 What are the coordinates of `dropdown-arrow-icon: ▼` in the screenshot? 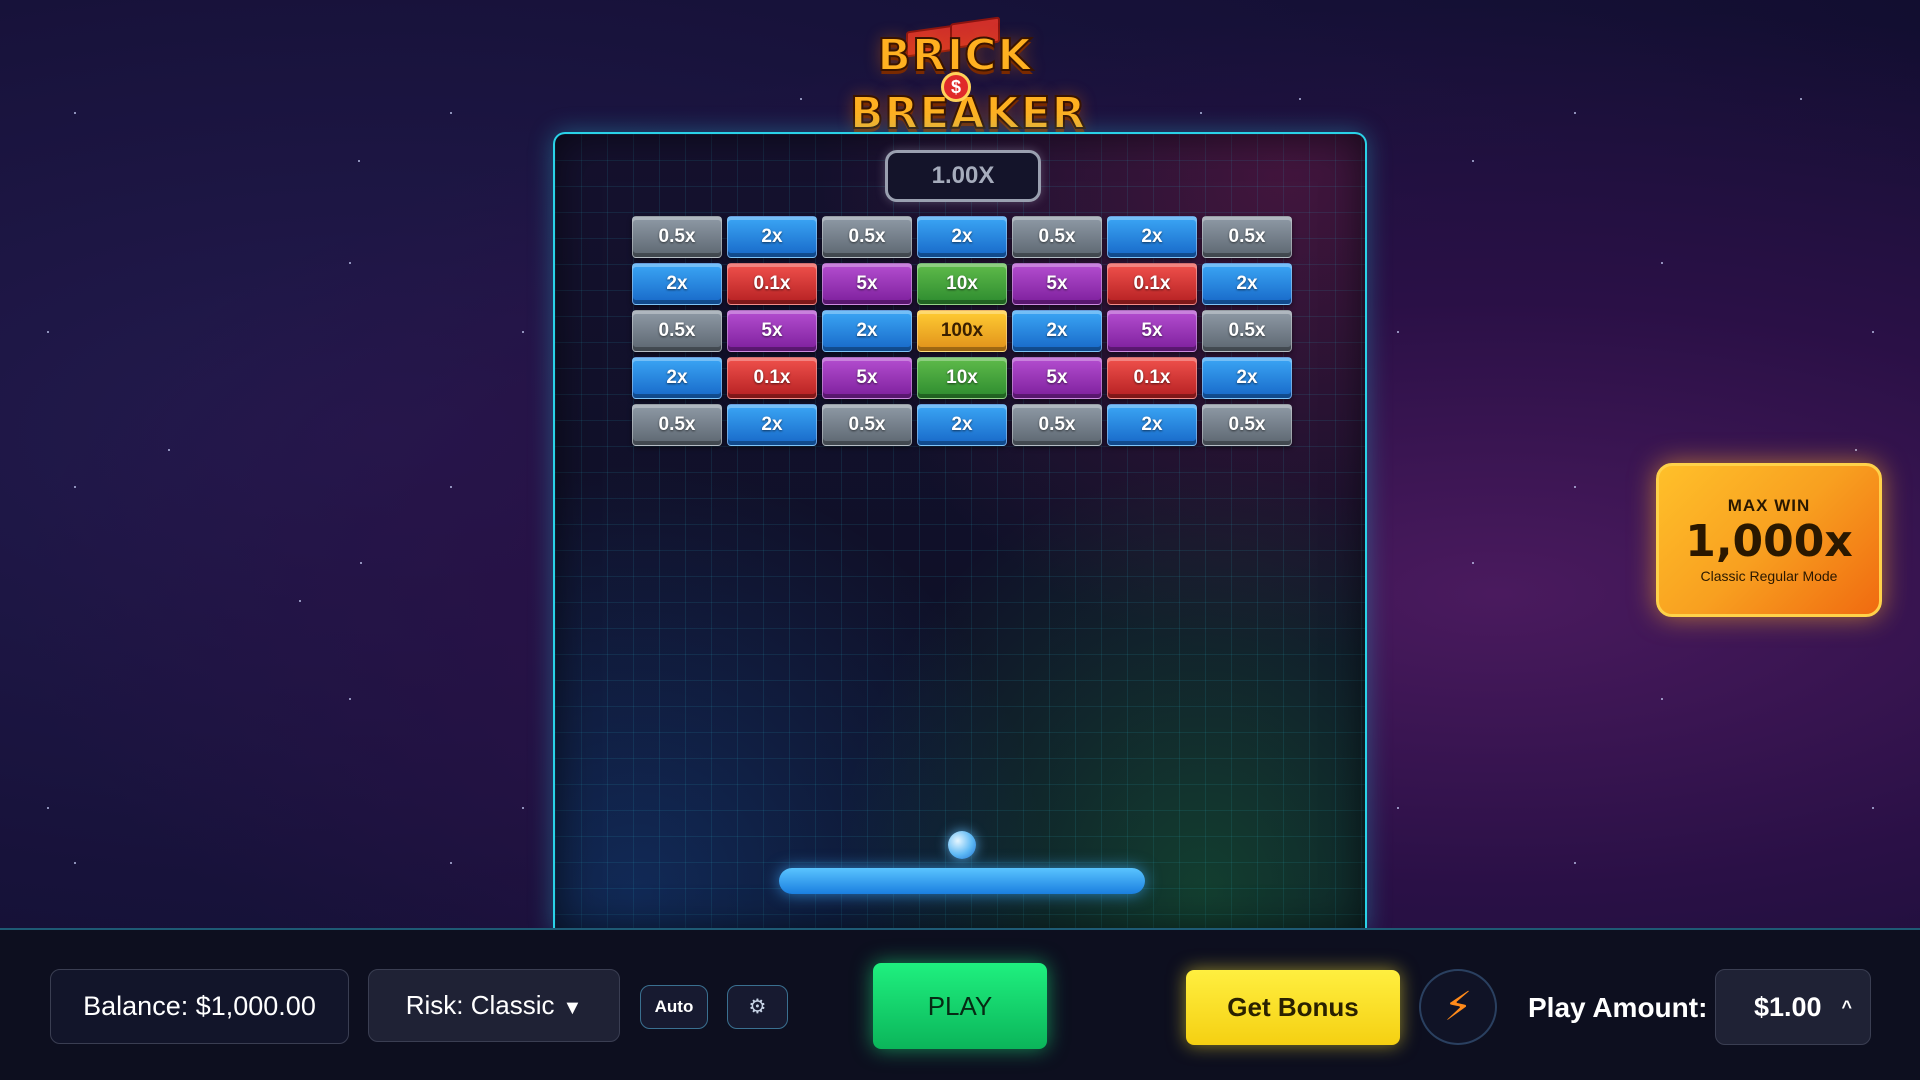 It's located at (572, 1008).